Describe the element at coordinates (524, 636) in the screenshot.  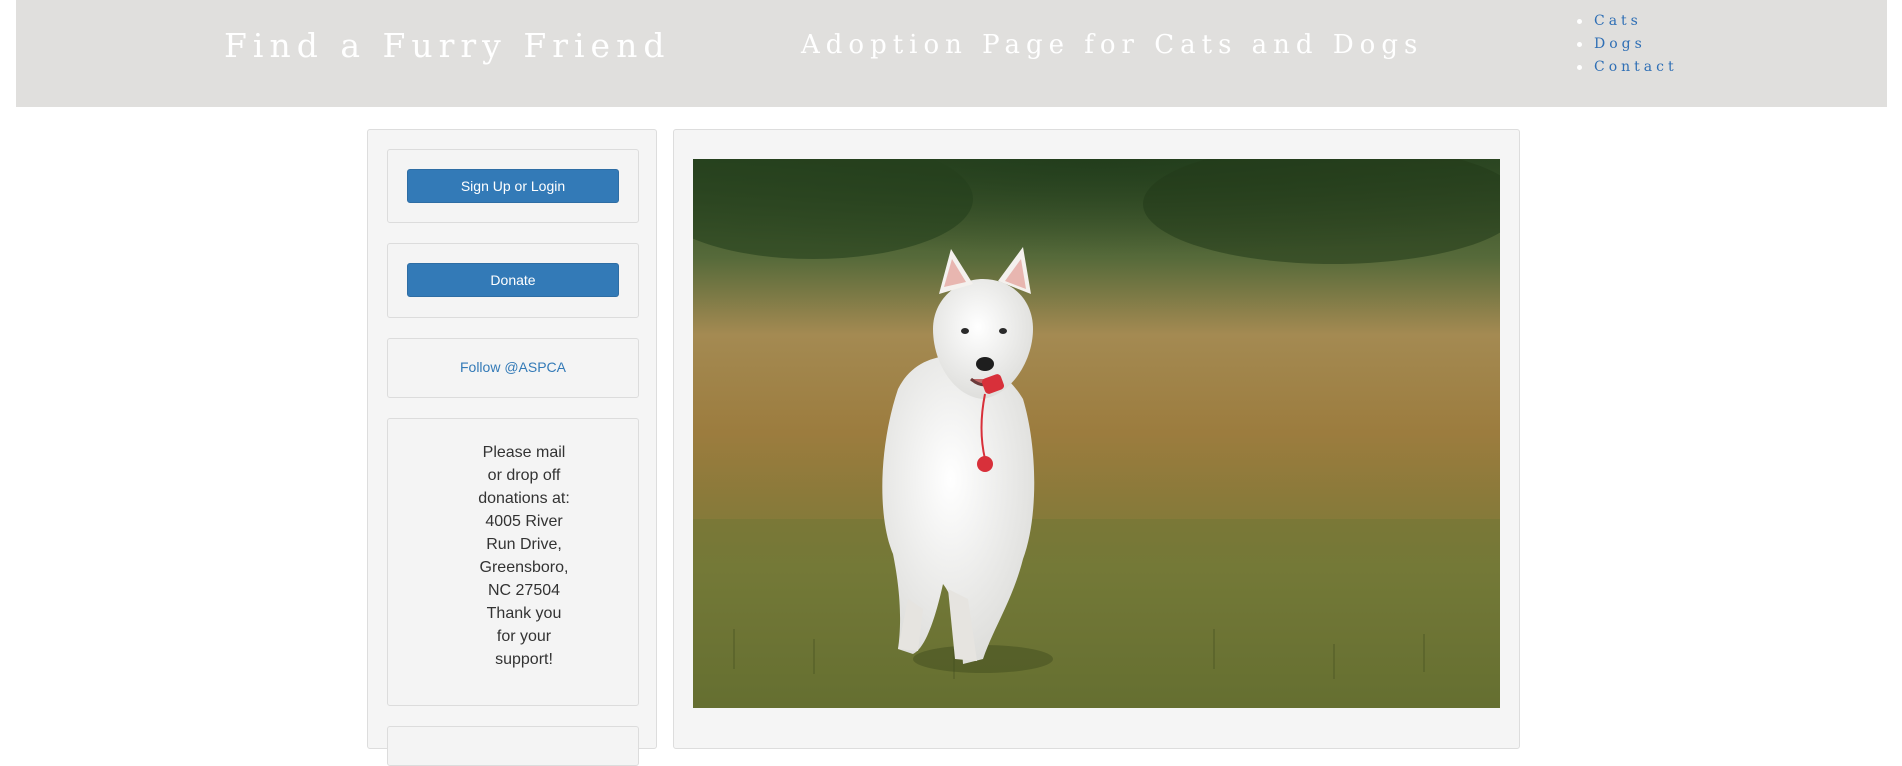
I see `address-line: for your` at that location.